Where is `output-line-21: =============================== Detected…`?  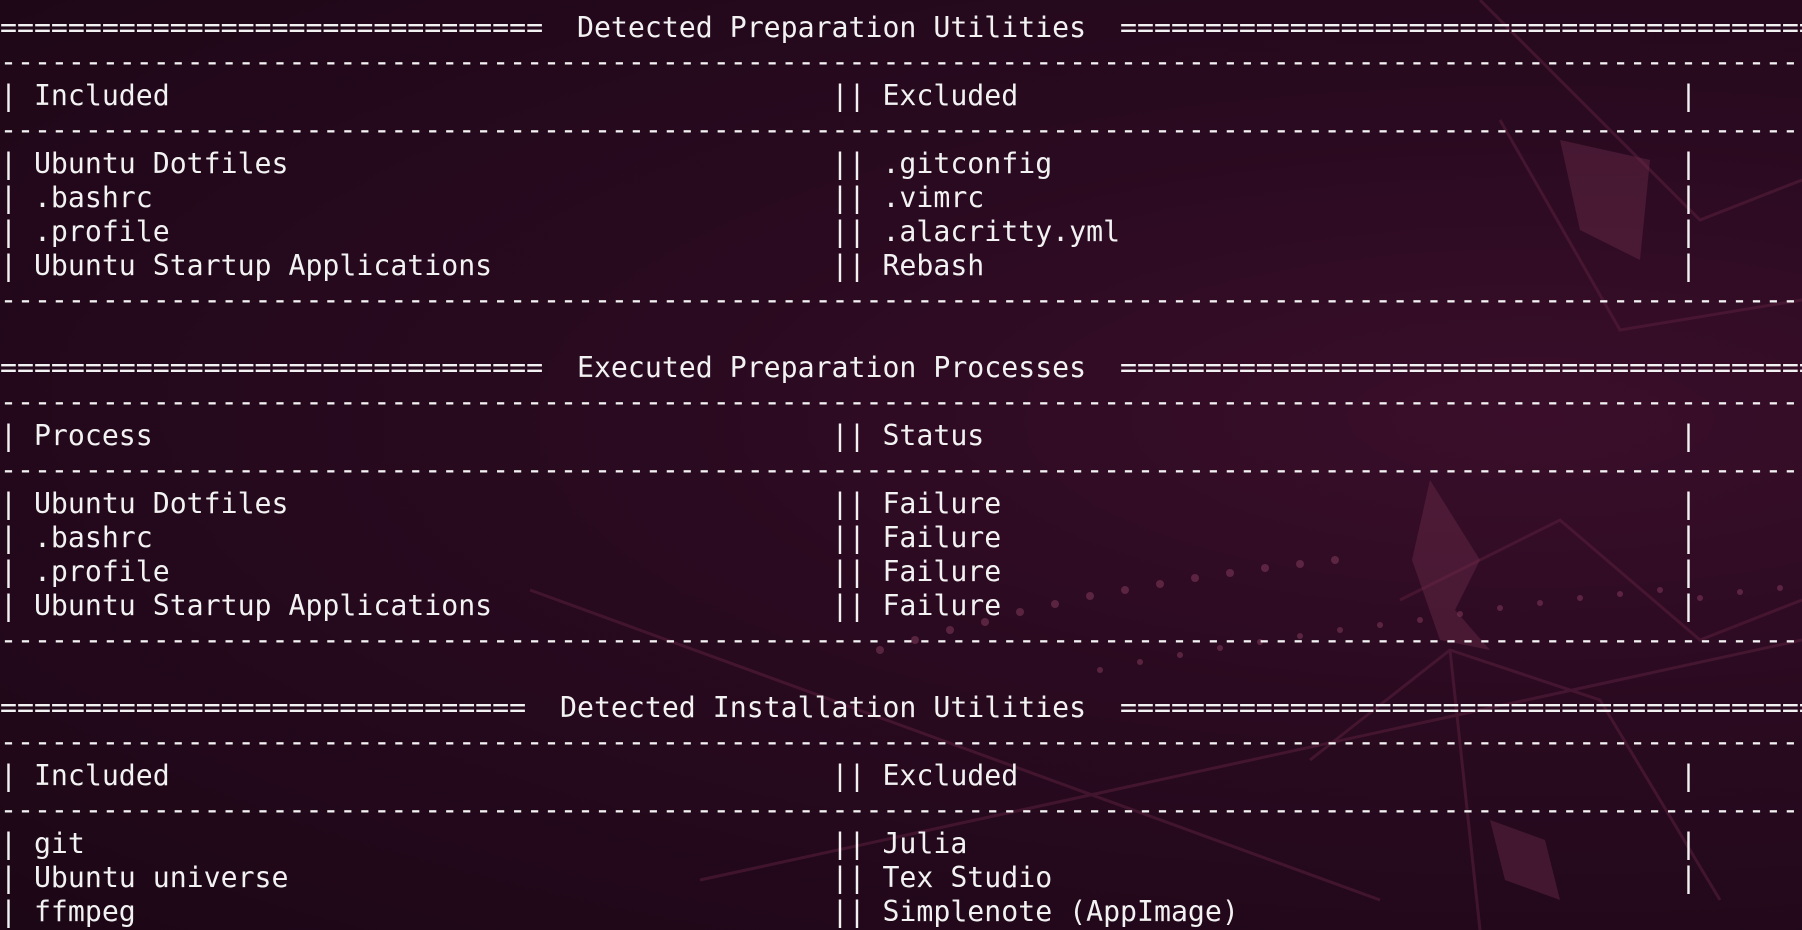 output-line-21: =============================== Detected… is located at coordinates (901, 707).